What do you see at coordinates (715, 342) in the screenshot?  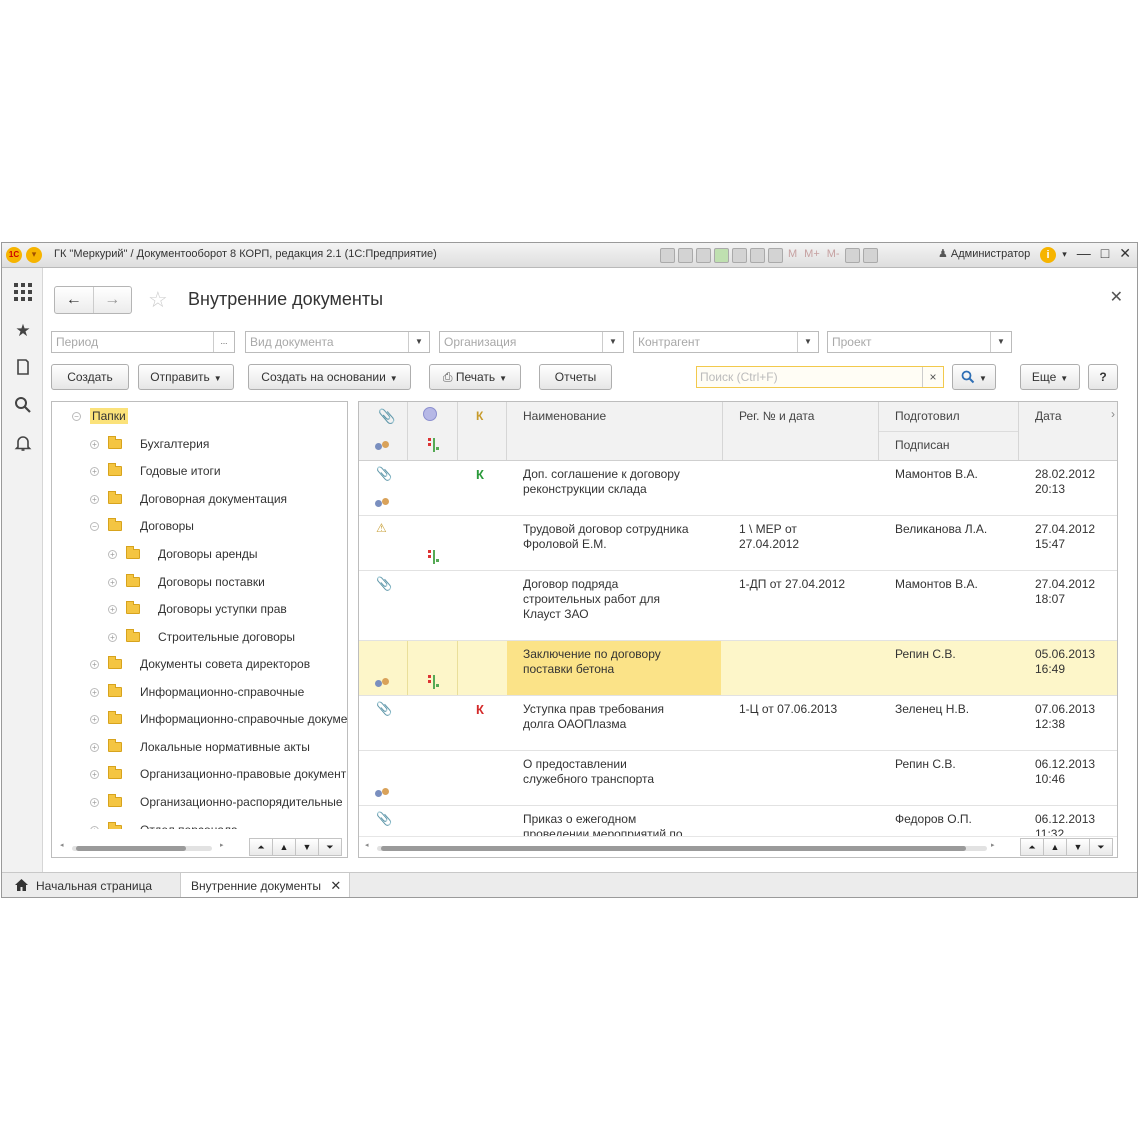 I see `counterparty-input` at bounding box center [715, 342].